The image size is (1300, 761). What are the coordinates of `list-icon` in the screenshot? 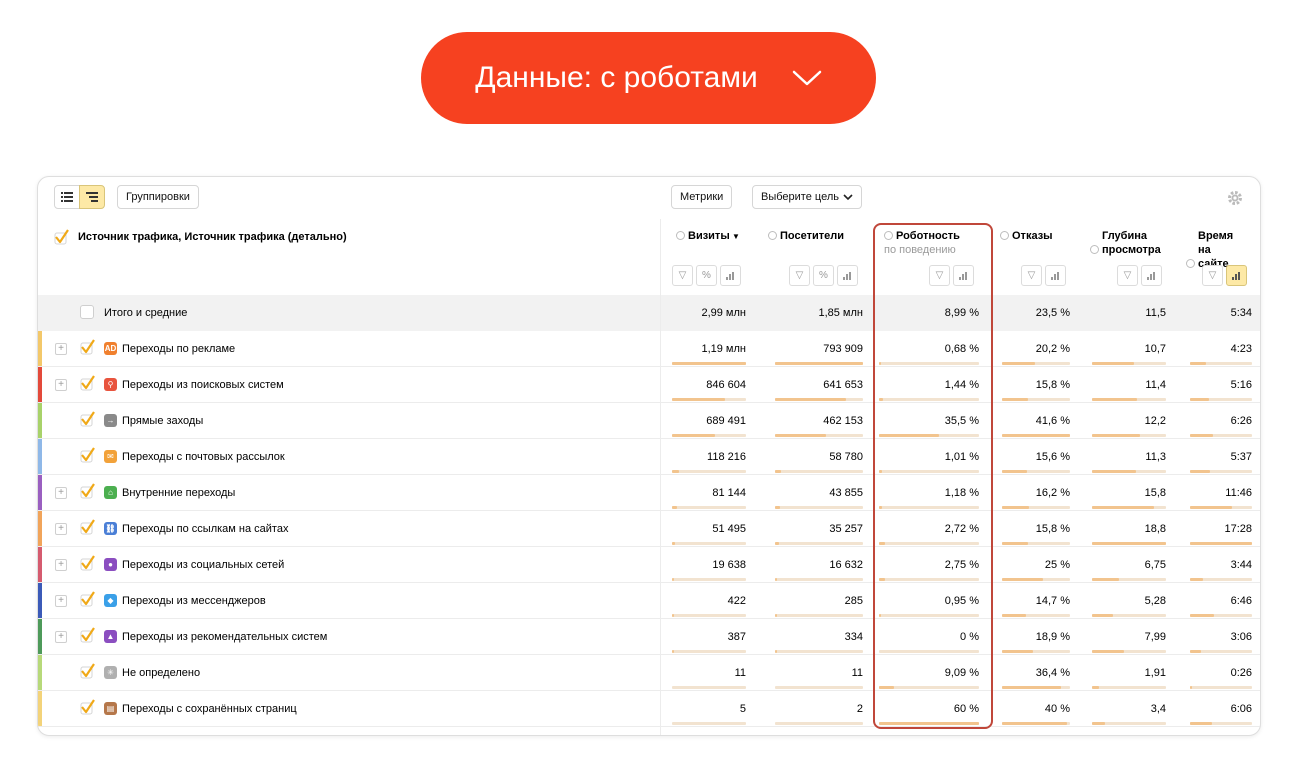 It's located at (67, 197).